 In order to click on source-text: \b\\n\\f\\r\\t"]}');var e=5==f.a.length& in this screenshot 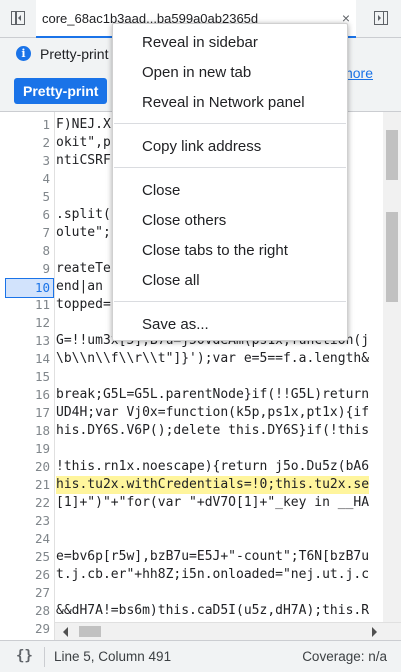, I will do `click(213, 358)`.